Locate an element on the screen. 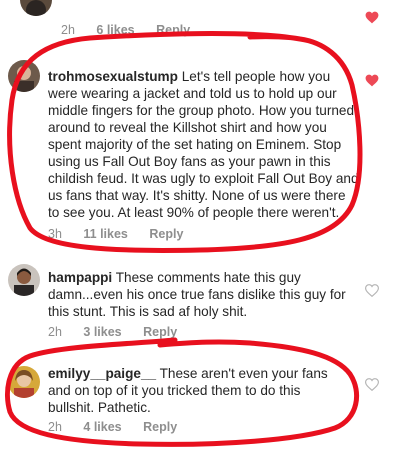 The height and width of the screenshot is (459, 401). comment-username: emilyy__paige__ is located at coordinates (102, 373).